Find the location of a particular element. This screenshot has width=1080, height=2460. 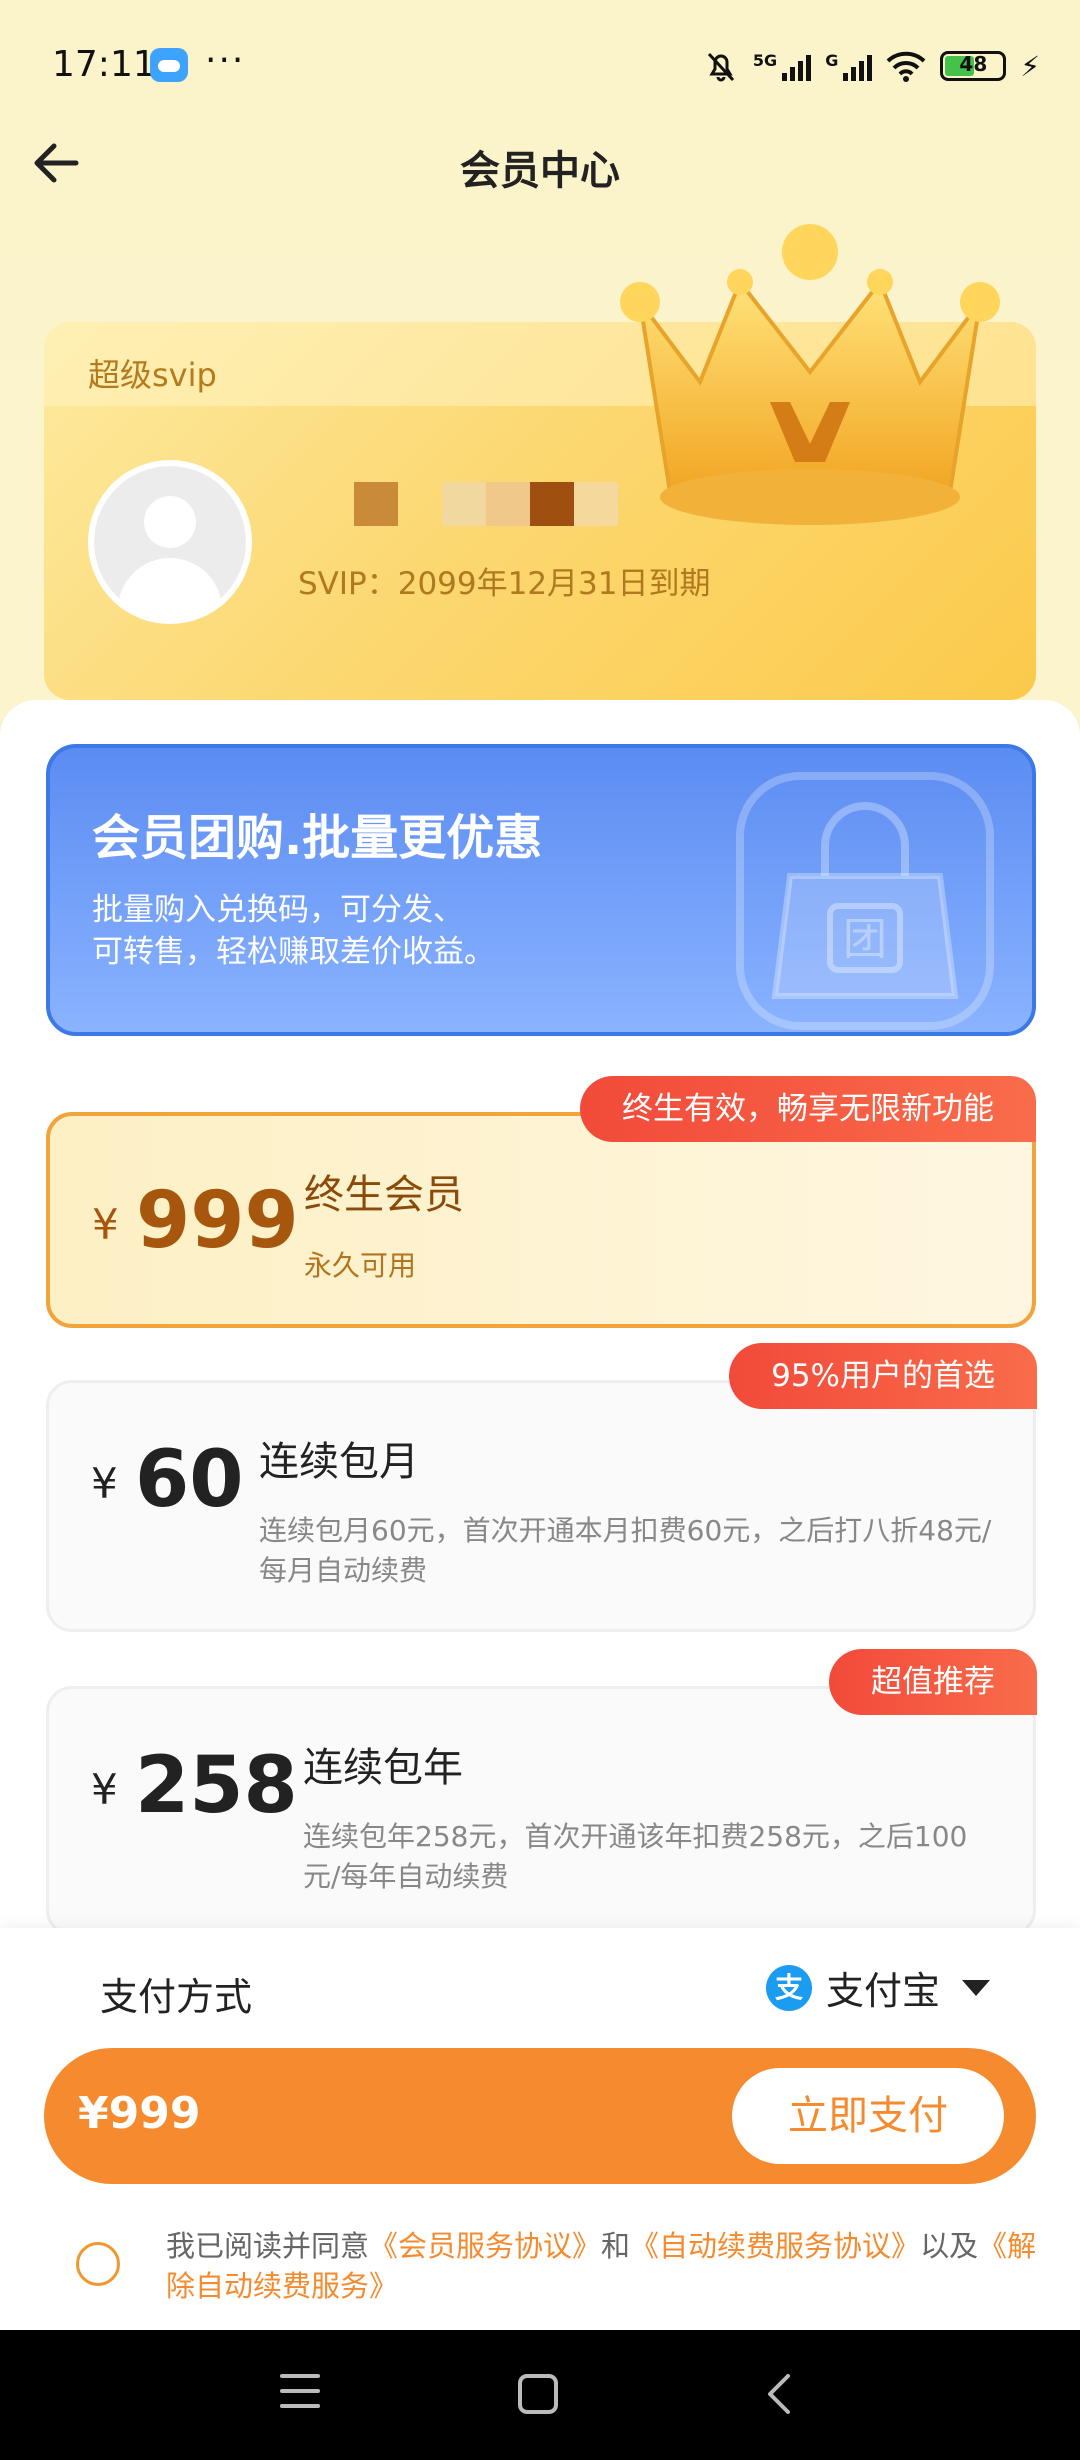

status-icons: 5G G 48 ⚡ is located at coordinates (871, 66).